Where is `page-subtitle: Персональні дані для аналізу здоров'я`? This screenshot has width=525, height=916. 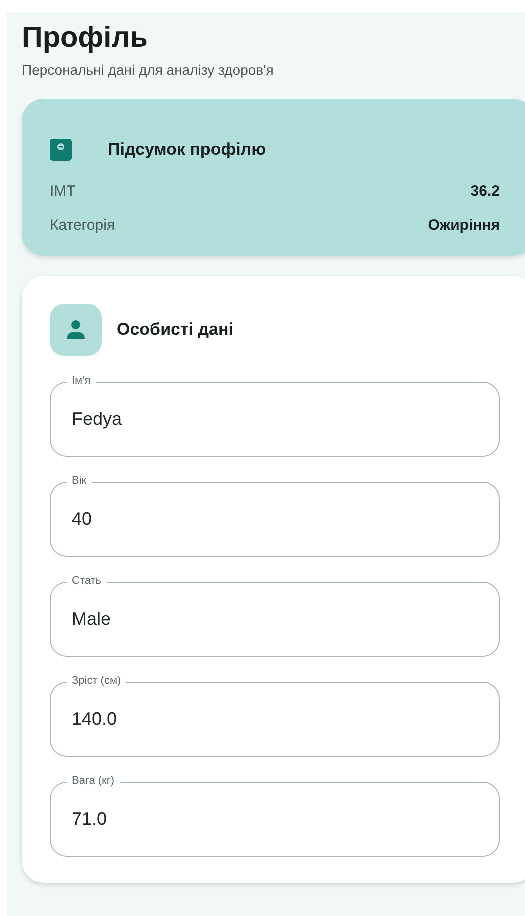
page-subtitle: Персональні дані для аналізу здоров'я is located at coordinates (148, 70).